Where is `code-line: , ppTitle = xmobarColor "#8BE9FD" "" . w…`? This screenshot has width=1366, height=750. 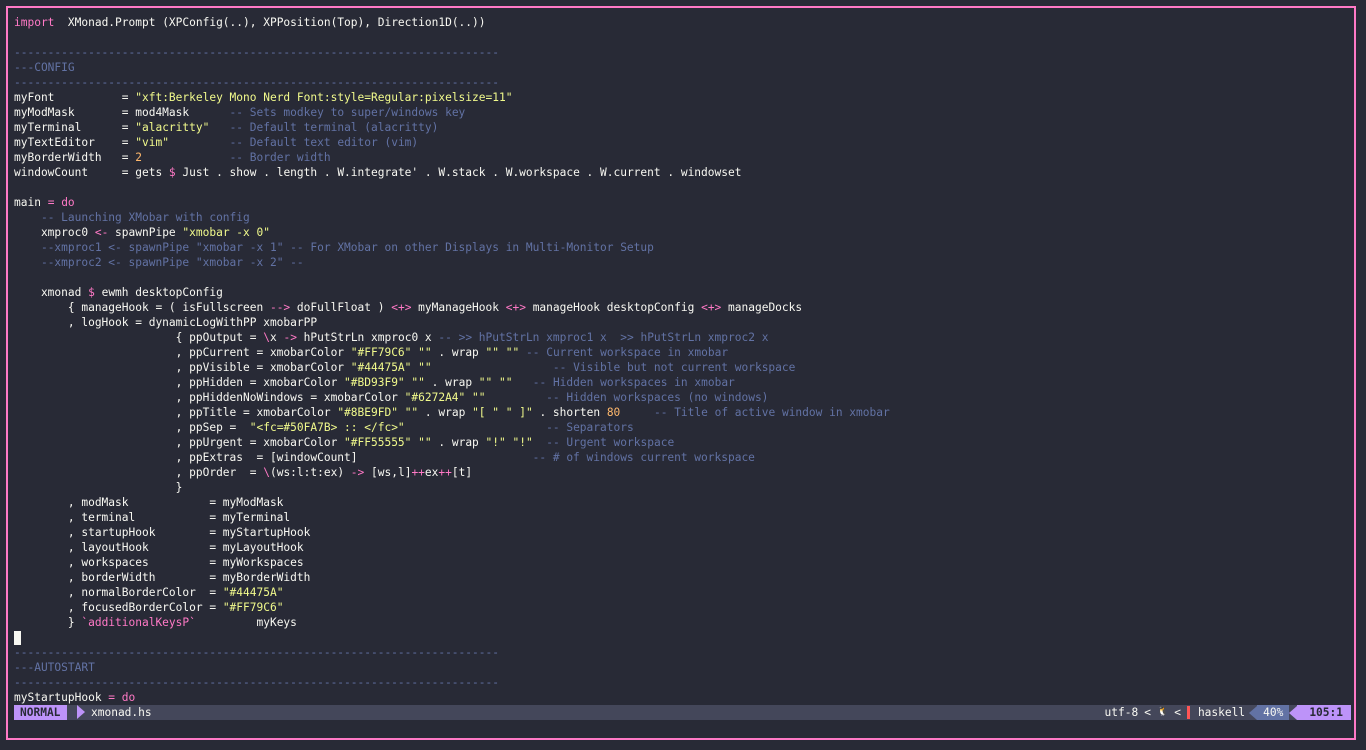 code-line: , ppTitle = xmobarColor "#8BE9FD" "" . w… is located at coordinates (681, 412).